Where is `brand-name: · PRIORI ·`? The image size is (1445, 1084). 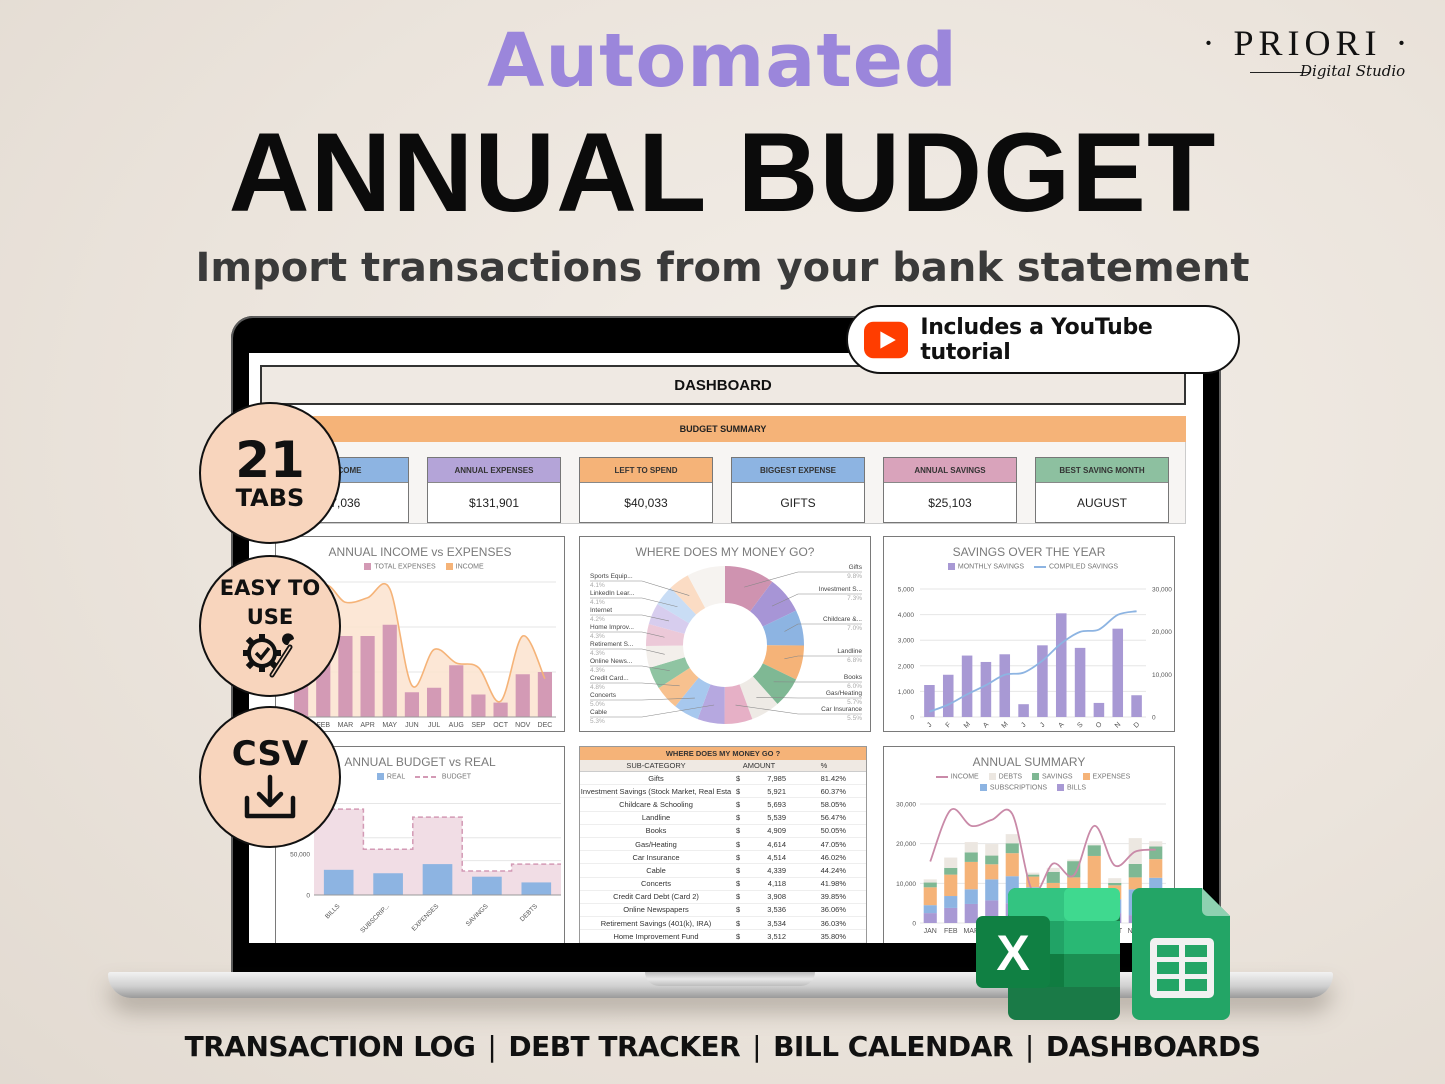
brand-name: · PRIORI · is located at coordinates (1307, 43).